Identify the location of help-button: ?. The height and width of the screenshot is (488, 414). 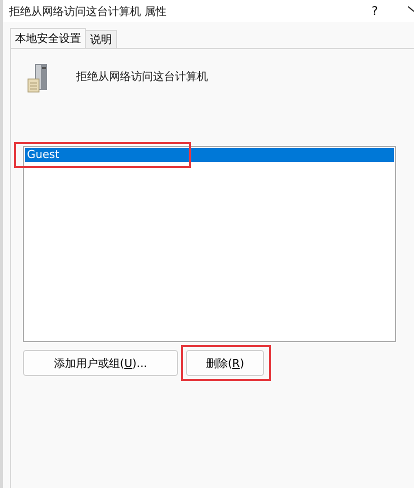
(375, 11).